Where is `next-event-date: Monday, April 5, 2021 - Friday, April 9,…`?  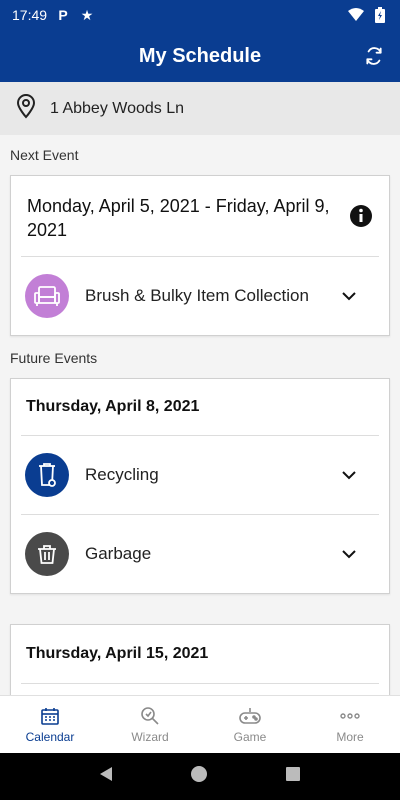
next-event-date: Monday, April 5, 2021 - Friday, April 9,… is located at coordinates (178, 218).